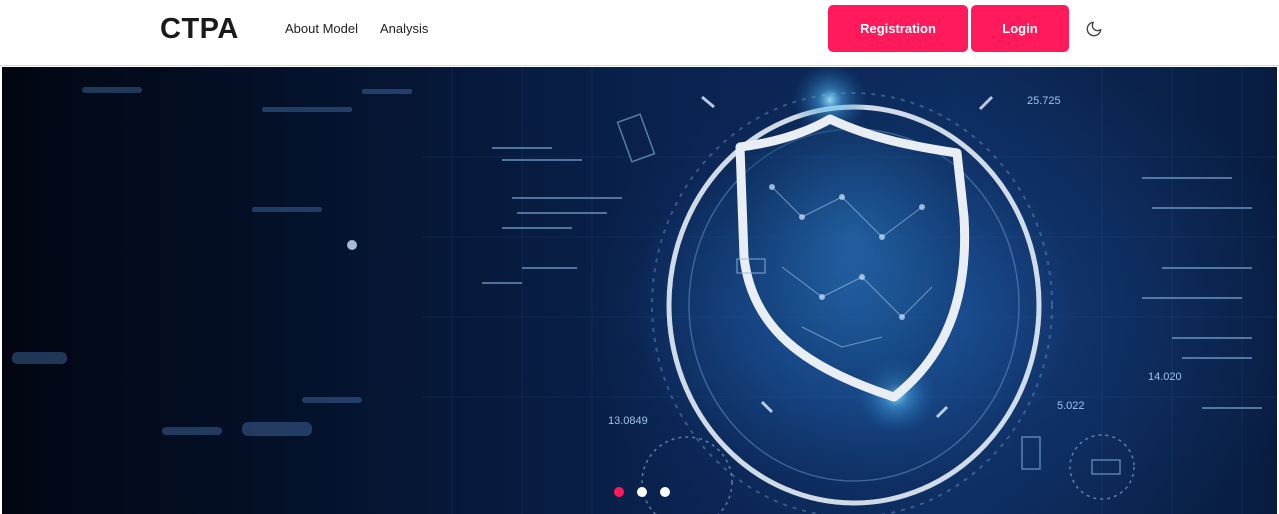  Describe the element at coordinates (628, 421) in the screenshot. I see `hud-number-label: 13.0849` at that location.